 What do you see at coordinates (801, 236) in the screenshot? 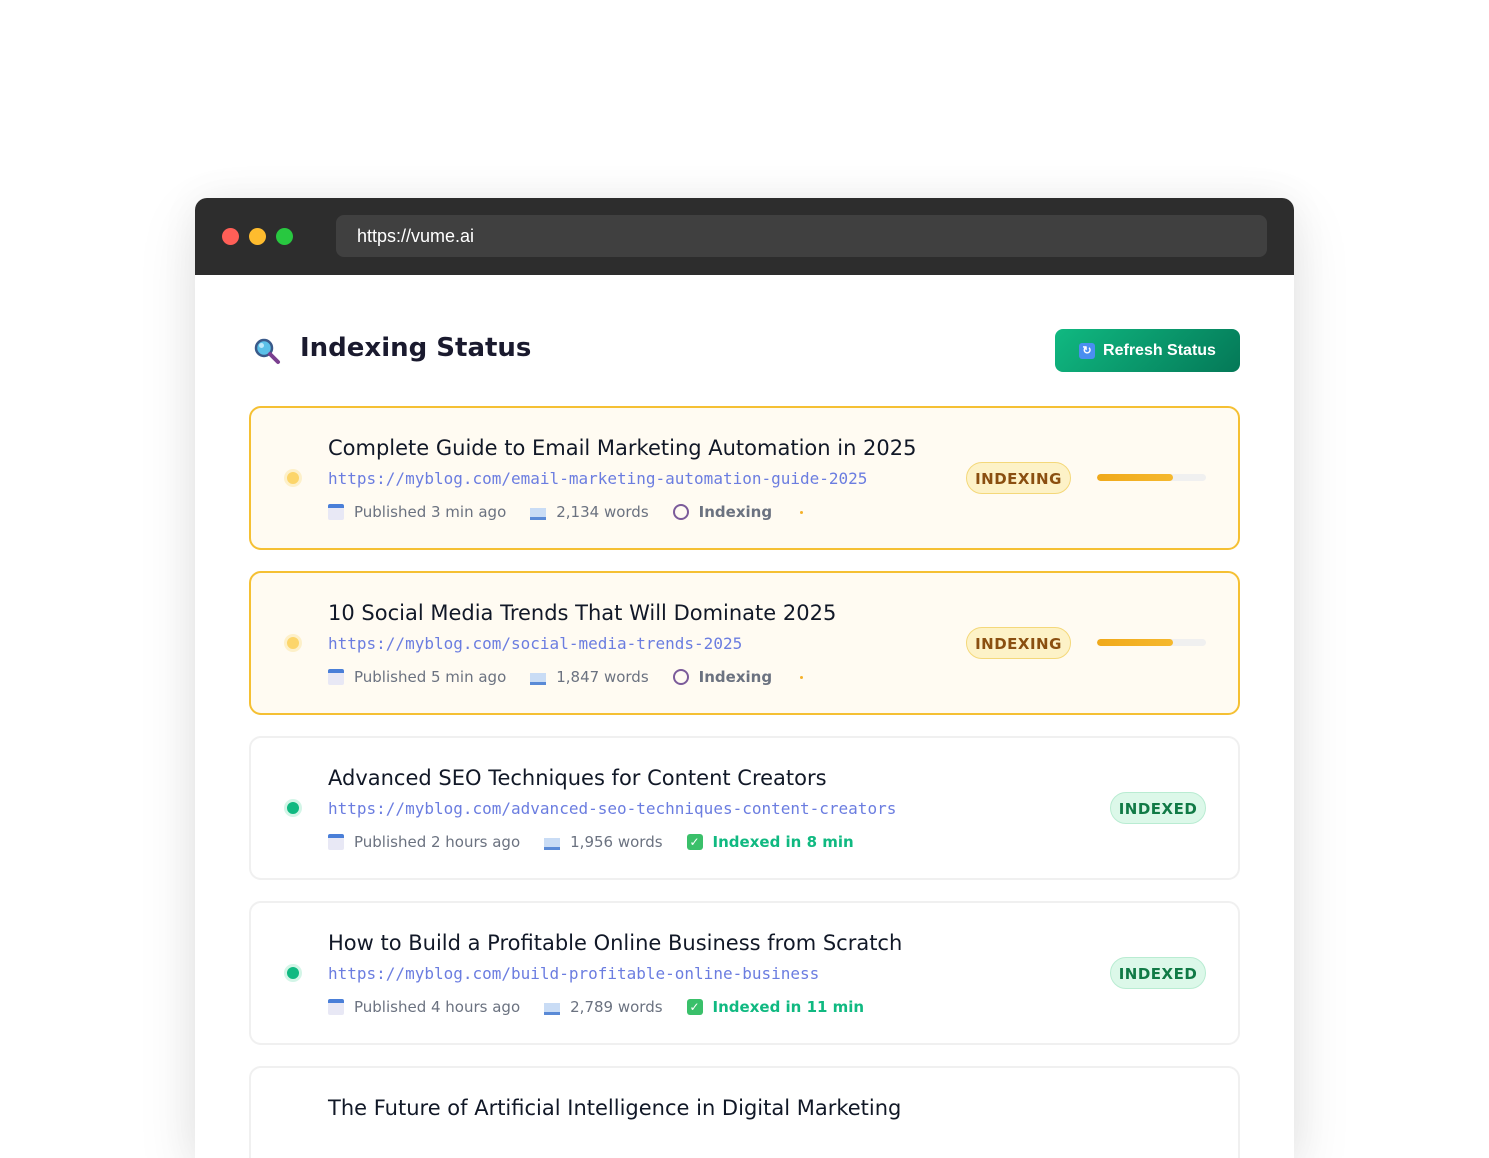
I see `address-bar: https://vume.ai` at bounding box center [801, 236].